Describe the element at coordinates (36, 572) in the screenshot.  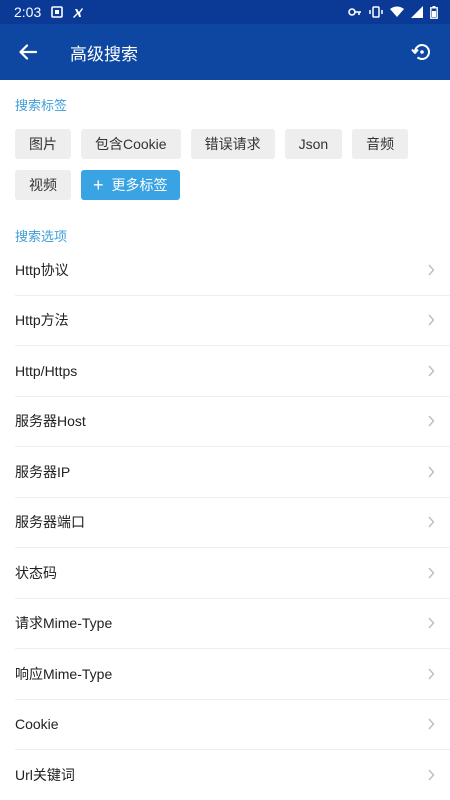
I see `list-item-label: 状态码` at that location.